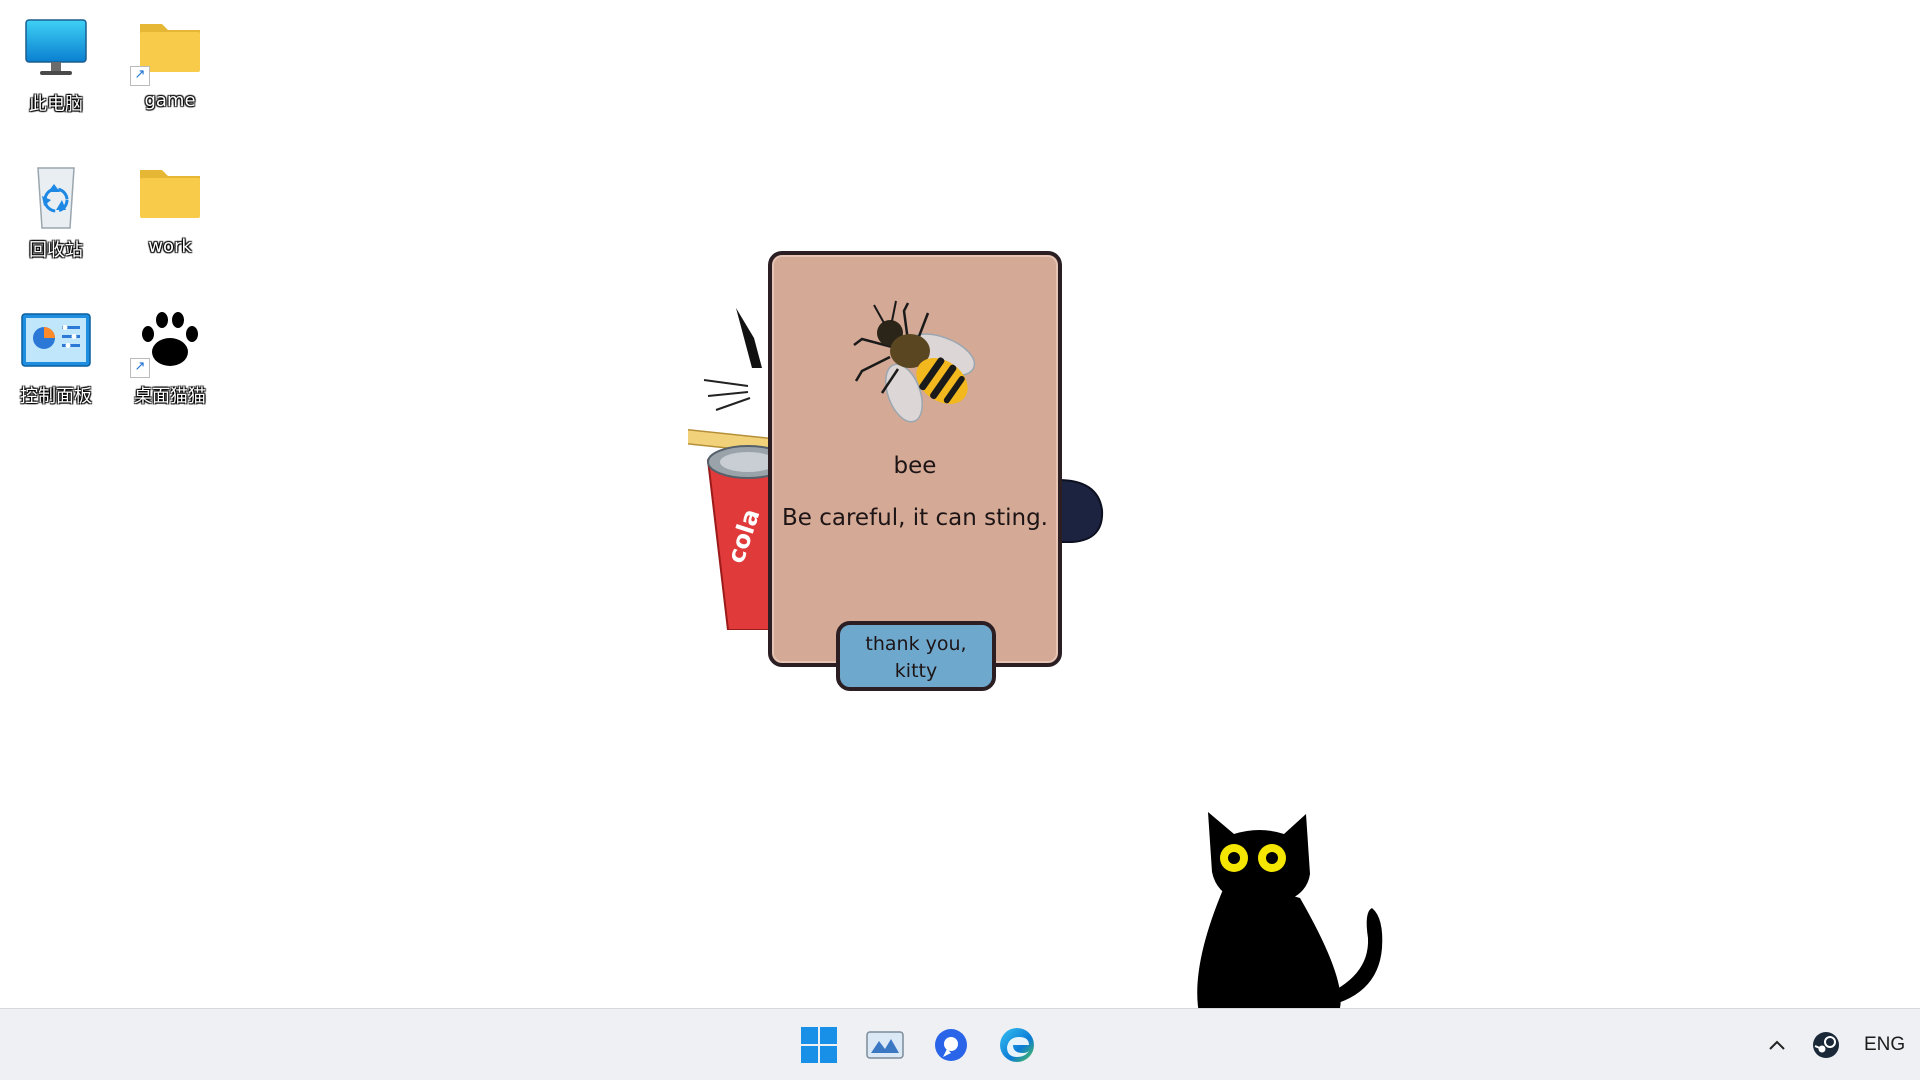 The image size is (1920, 1081). Describe the element at coordinates (170, 396) in the screenshot. I see `desktop-icon-label: 桌面猫猫` at that location.